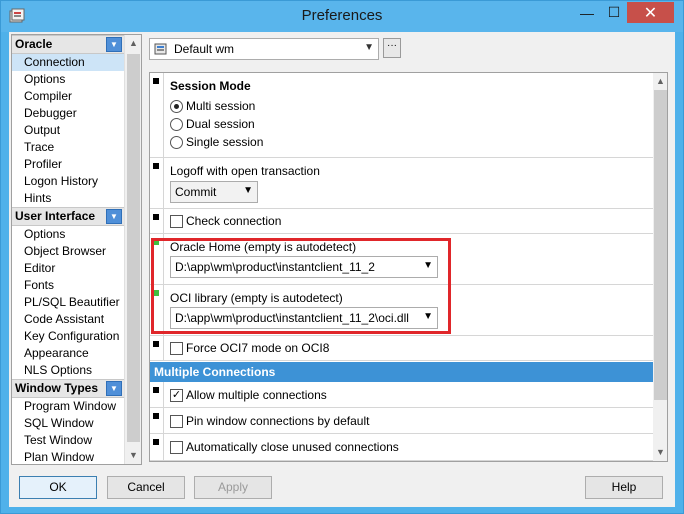 This screenshot has height=514, width=684. Describe the element at coordinates (624, 487) in the screenshot. I see `help-button: Help` at that location.